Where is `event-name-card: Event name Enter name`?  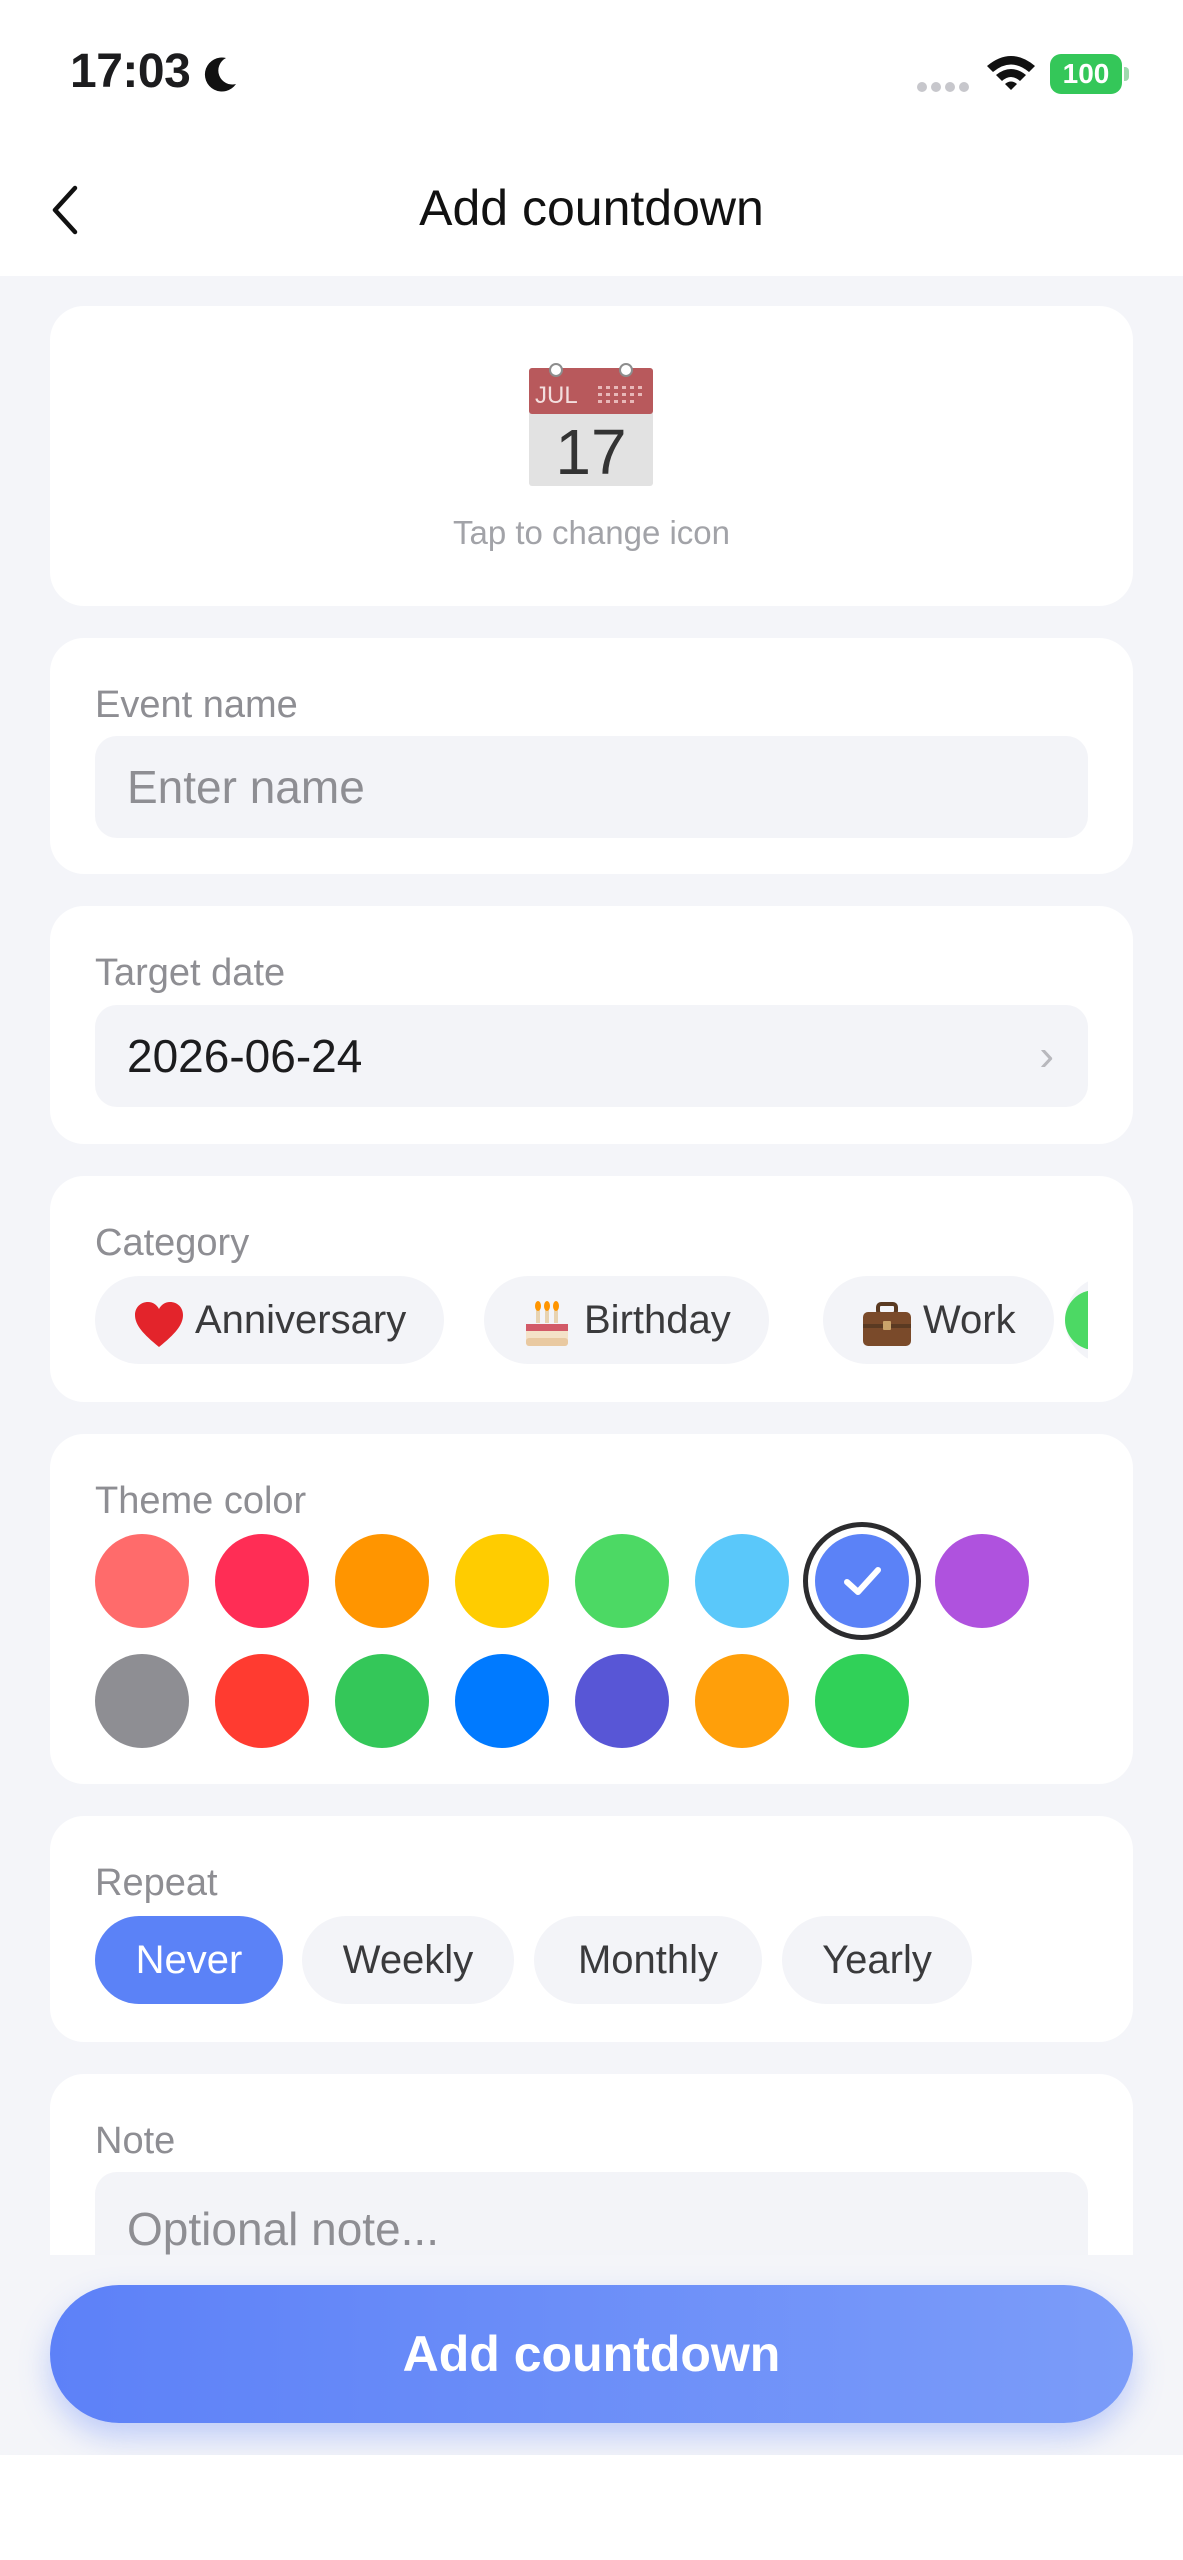 event-name-card: Event name Enter name is located at coordinates (591, 756).